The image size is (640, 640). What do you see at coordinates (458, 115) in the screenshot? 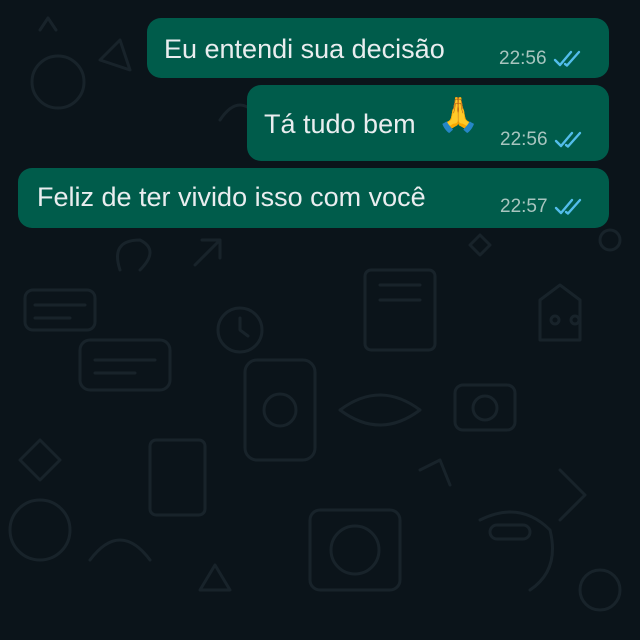
I see `folded-hands-emoji: 🙏` at bounding box center [458, 115].